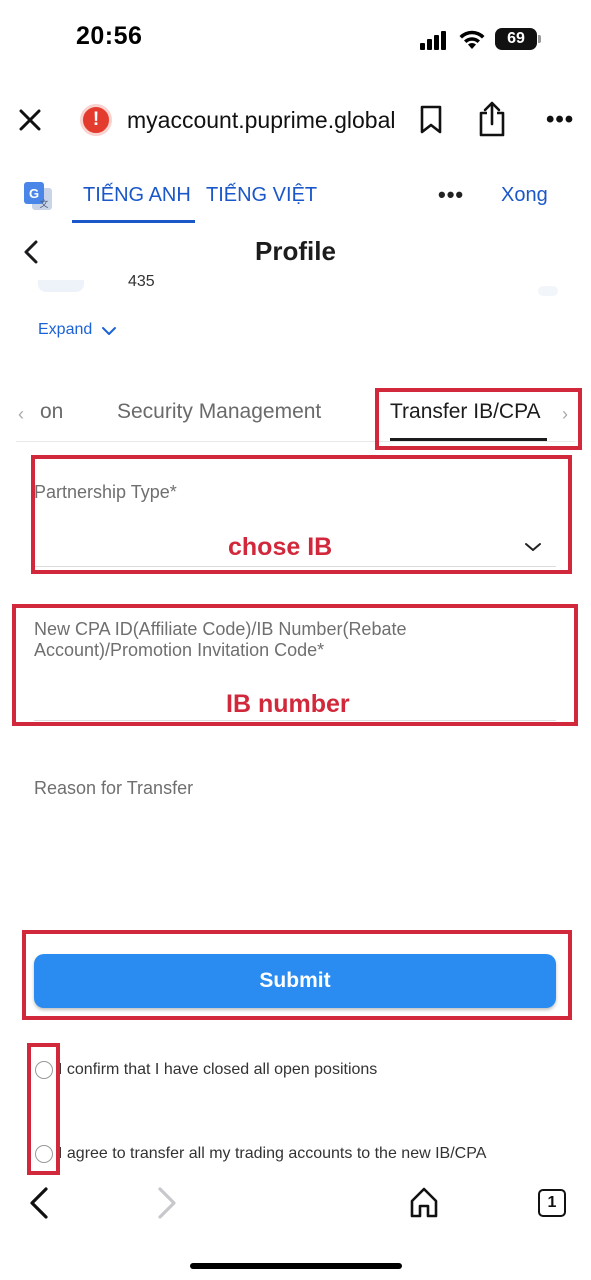 The image size is (591, 1280). I want to click on annotation-box-tab, so click(478, 419).